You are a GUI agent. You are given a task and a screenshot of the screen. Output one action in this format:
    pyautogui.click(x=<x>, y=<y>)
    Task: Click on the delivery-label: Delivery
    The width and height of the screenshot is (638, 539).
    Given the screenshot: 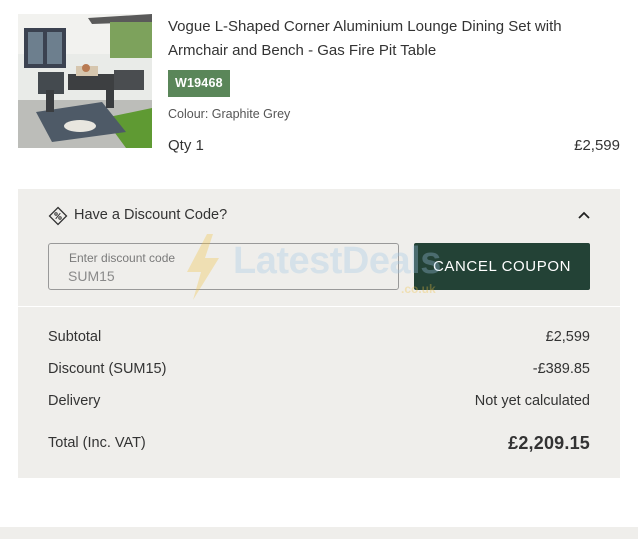 What is the action you would take?
    pyautogui.click(x=74, y=401)
    